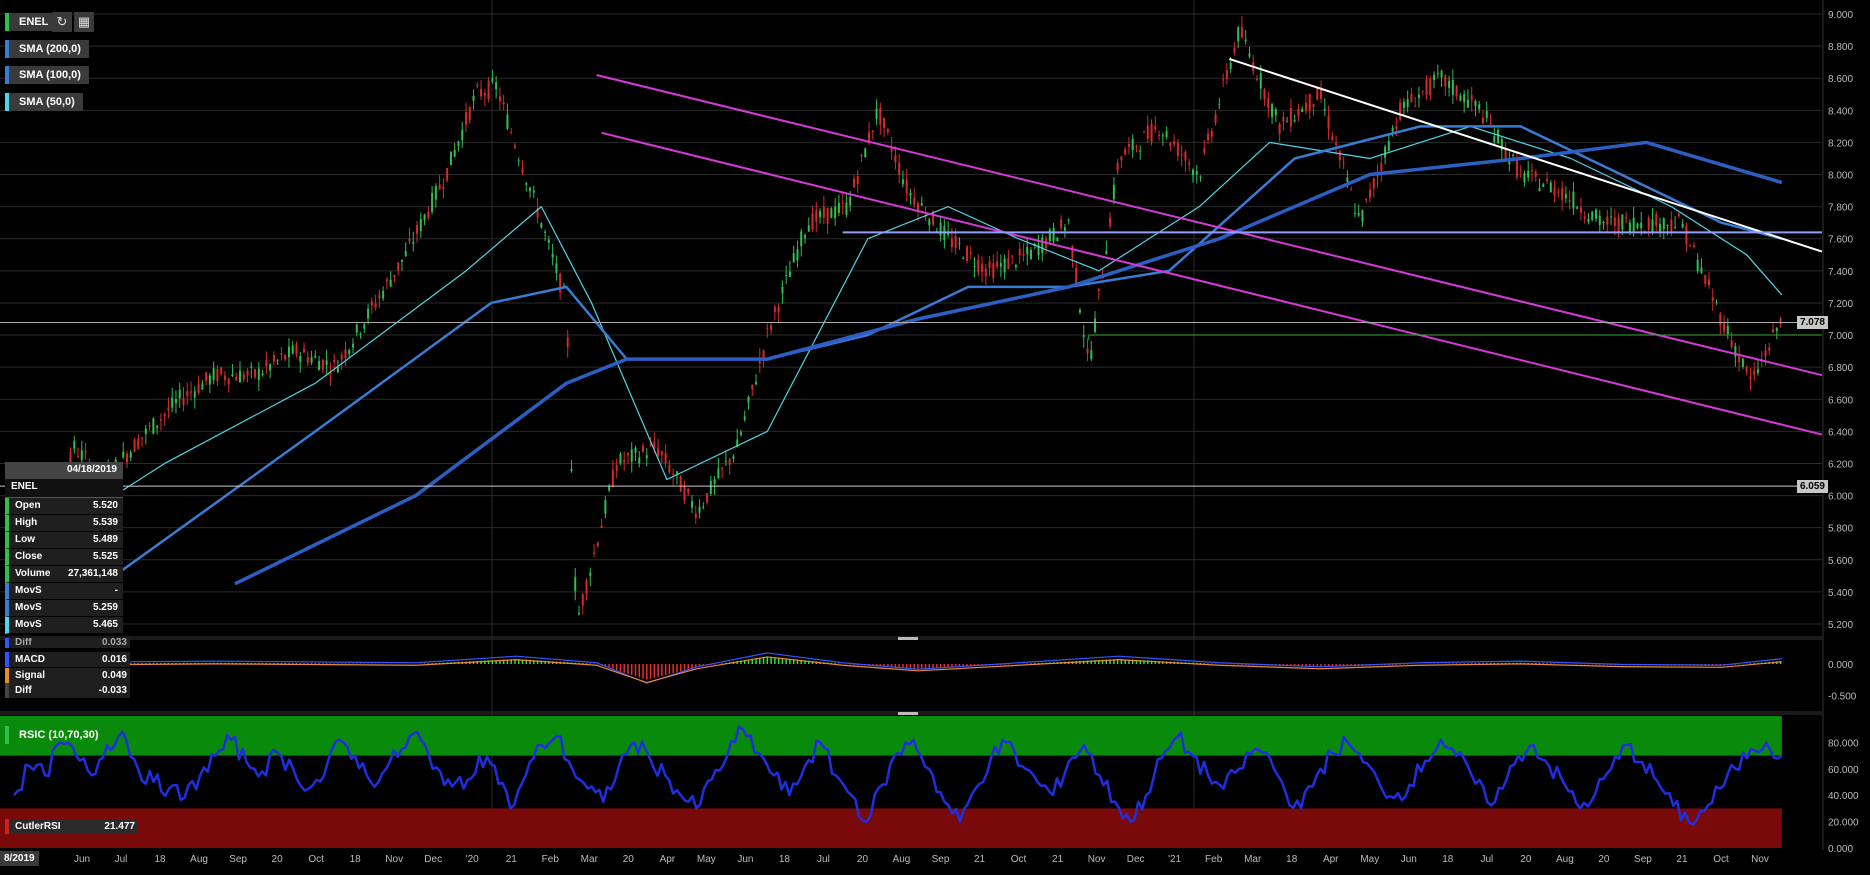 This screenshot has height=875, width=1870. What do you see at coordinates (1214, 859) in the screenshot?
I see `x-tick-label: Feb` at bounding box center [1214, 859].